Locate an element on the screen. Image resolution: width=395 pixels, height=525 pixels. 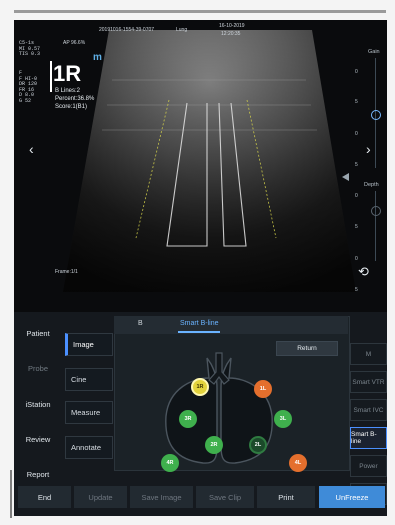
zone-2r: 2R is located at coordinates (214, 445).